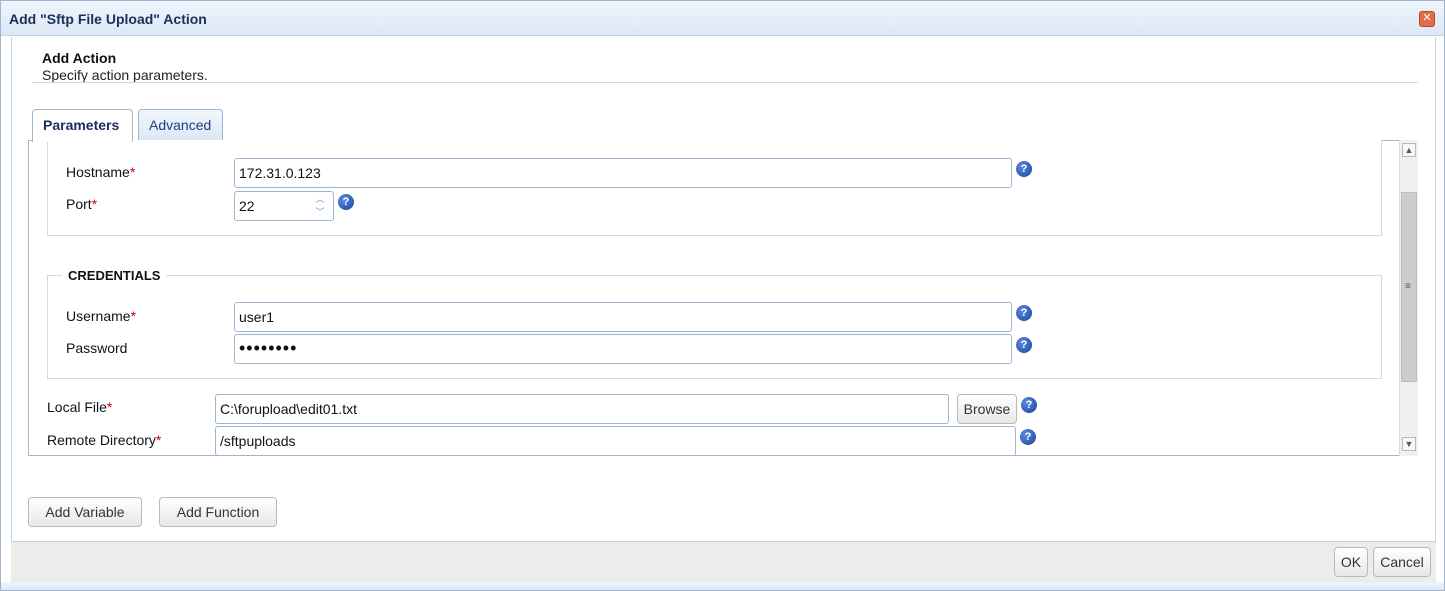 This screenshot has width=1445, height=591. What do you see at coordinates (104, 440) in the screenshot?
I see `remote-directory-label: Remote Directory*` at bounding box center [104, 440].